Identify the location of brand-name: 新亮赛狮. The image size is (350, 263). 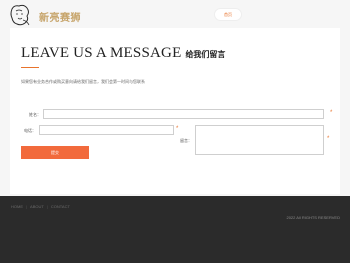
(60, 18).